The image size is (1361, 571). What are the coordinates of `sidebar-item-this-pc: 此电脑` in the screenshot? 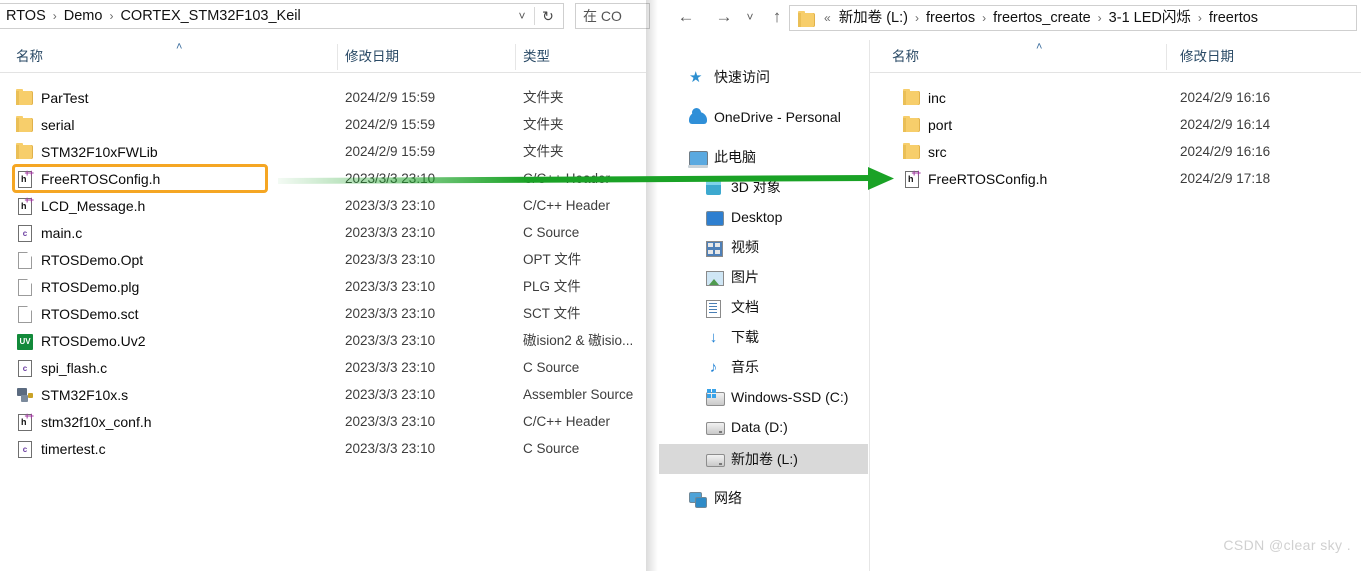 It's located at (763, 157).